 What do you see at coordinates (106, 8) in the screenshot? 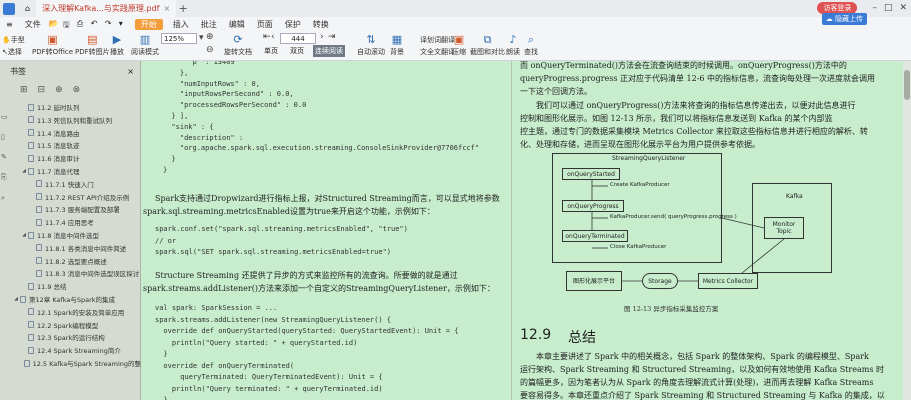
I see `document-tab: 深入理解Kafka...与实践原理.pdf ×` at bounding box center [106, 8].